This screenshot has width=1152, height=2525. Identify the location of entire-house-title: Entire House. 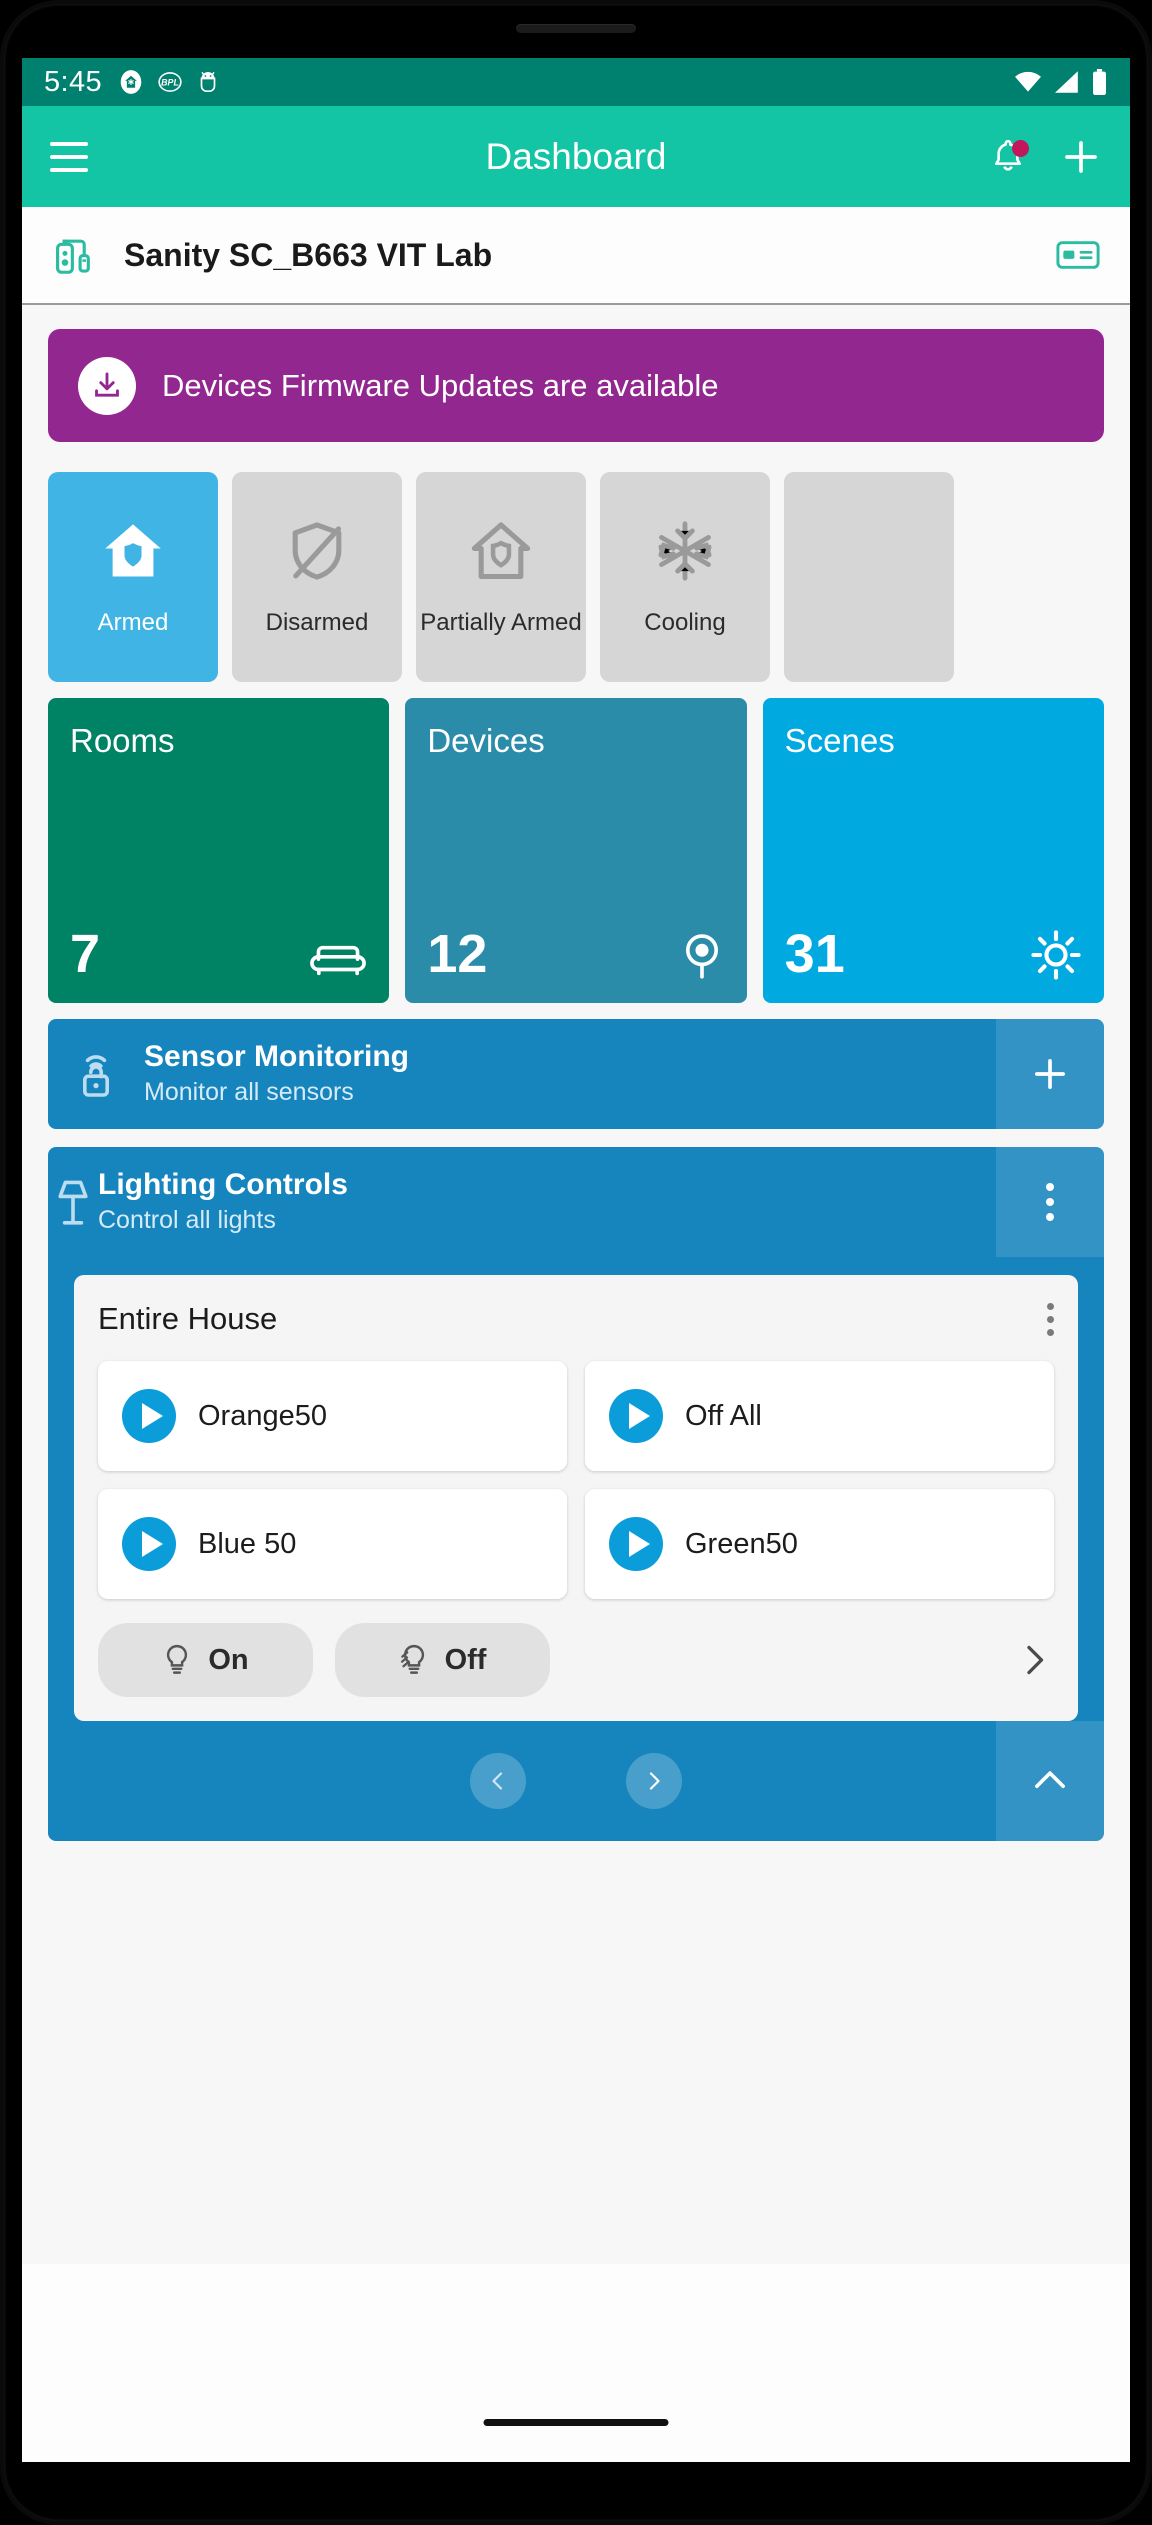
(188, 1318).